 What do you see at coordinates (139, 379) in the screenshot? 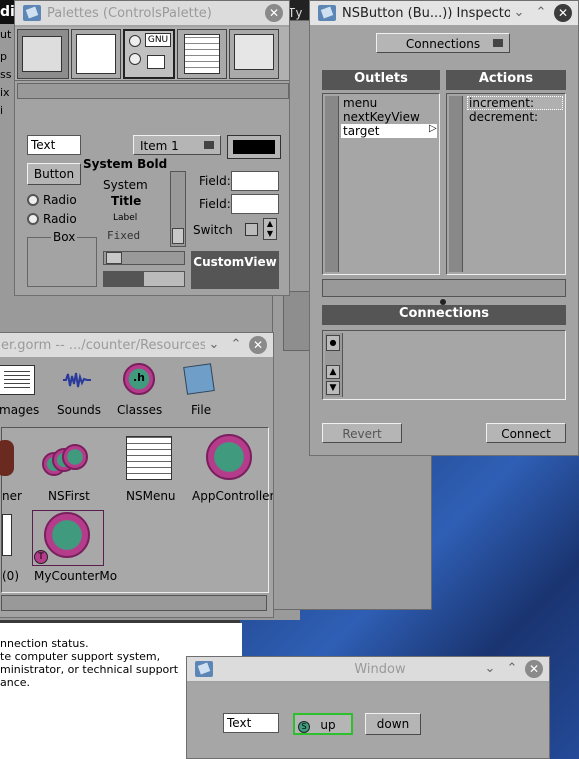
I see `classes-icon: .h` at bounding box center [139, 379].